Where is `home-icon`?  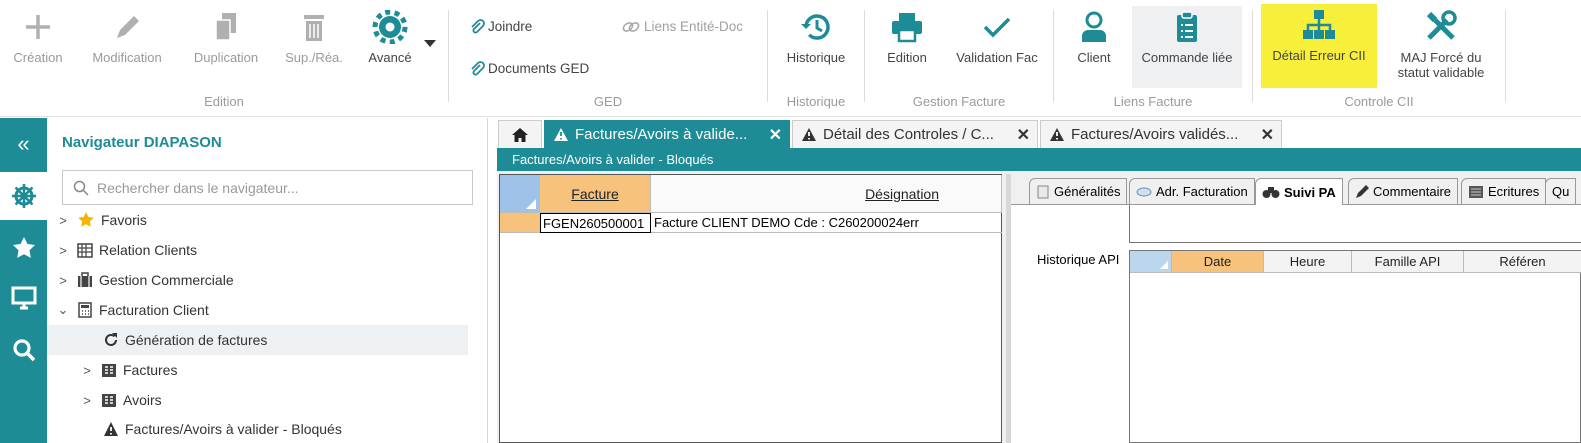
home-icon is located at coordinates (520, 134).